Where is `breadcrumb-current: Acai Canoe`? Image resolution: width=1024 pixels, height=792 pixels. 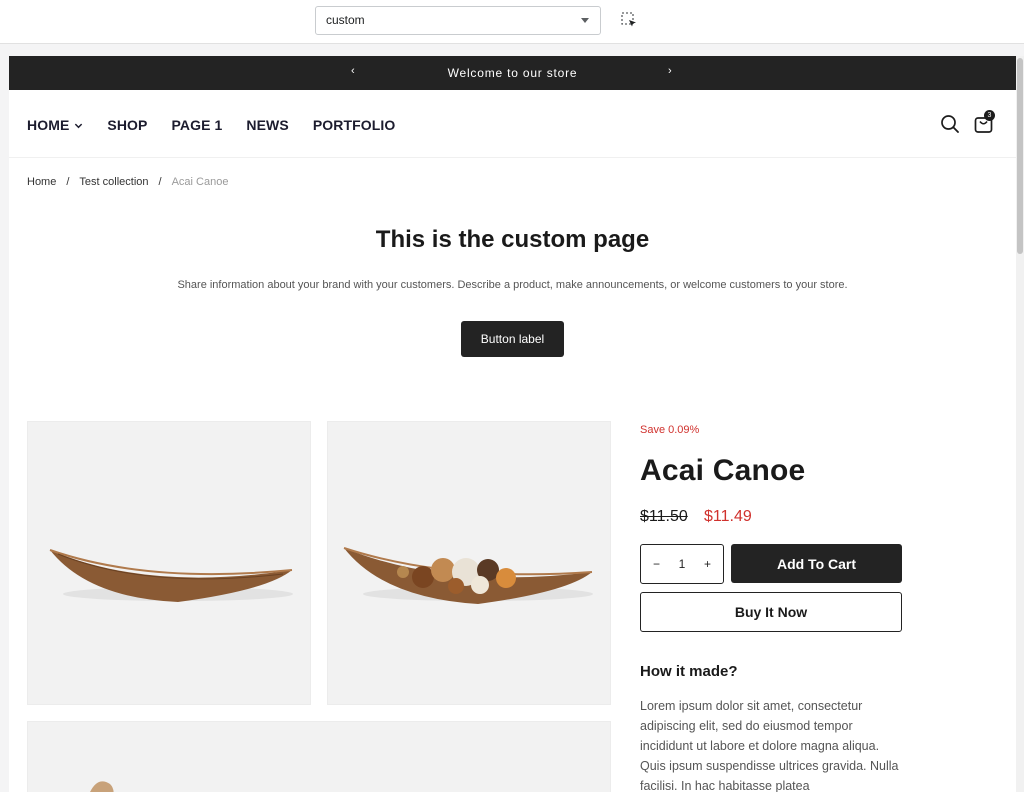 breadcrumb-current: Acai Canoe is located at coordinates (200, 182).